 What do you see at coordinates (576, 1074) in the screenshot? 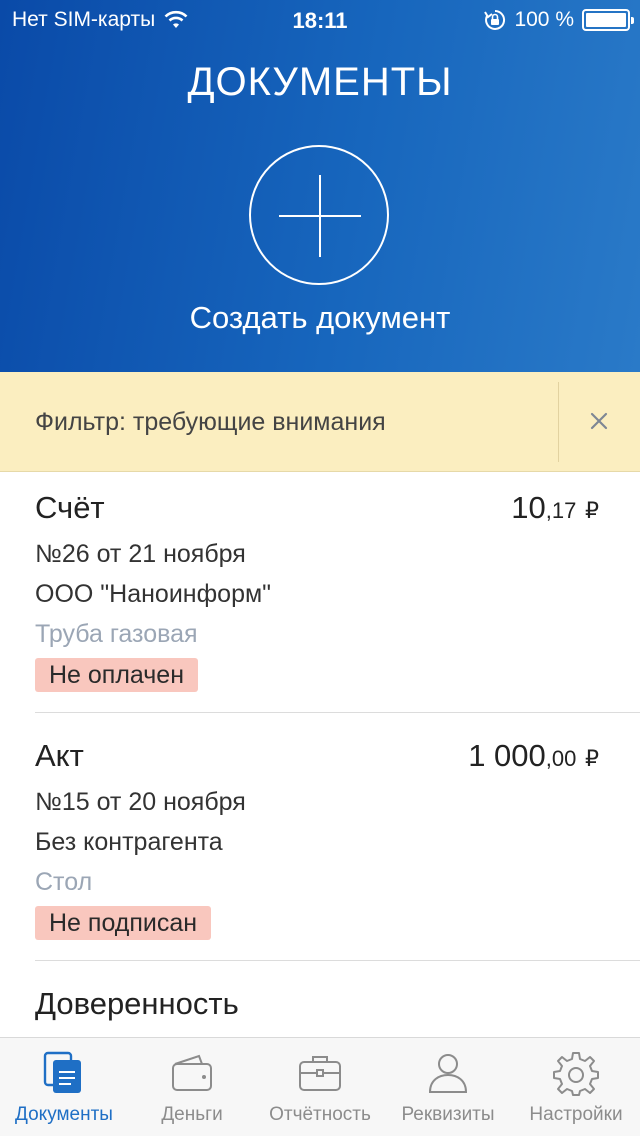
I see `gear-icon` at bounding box center [576, 1074].